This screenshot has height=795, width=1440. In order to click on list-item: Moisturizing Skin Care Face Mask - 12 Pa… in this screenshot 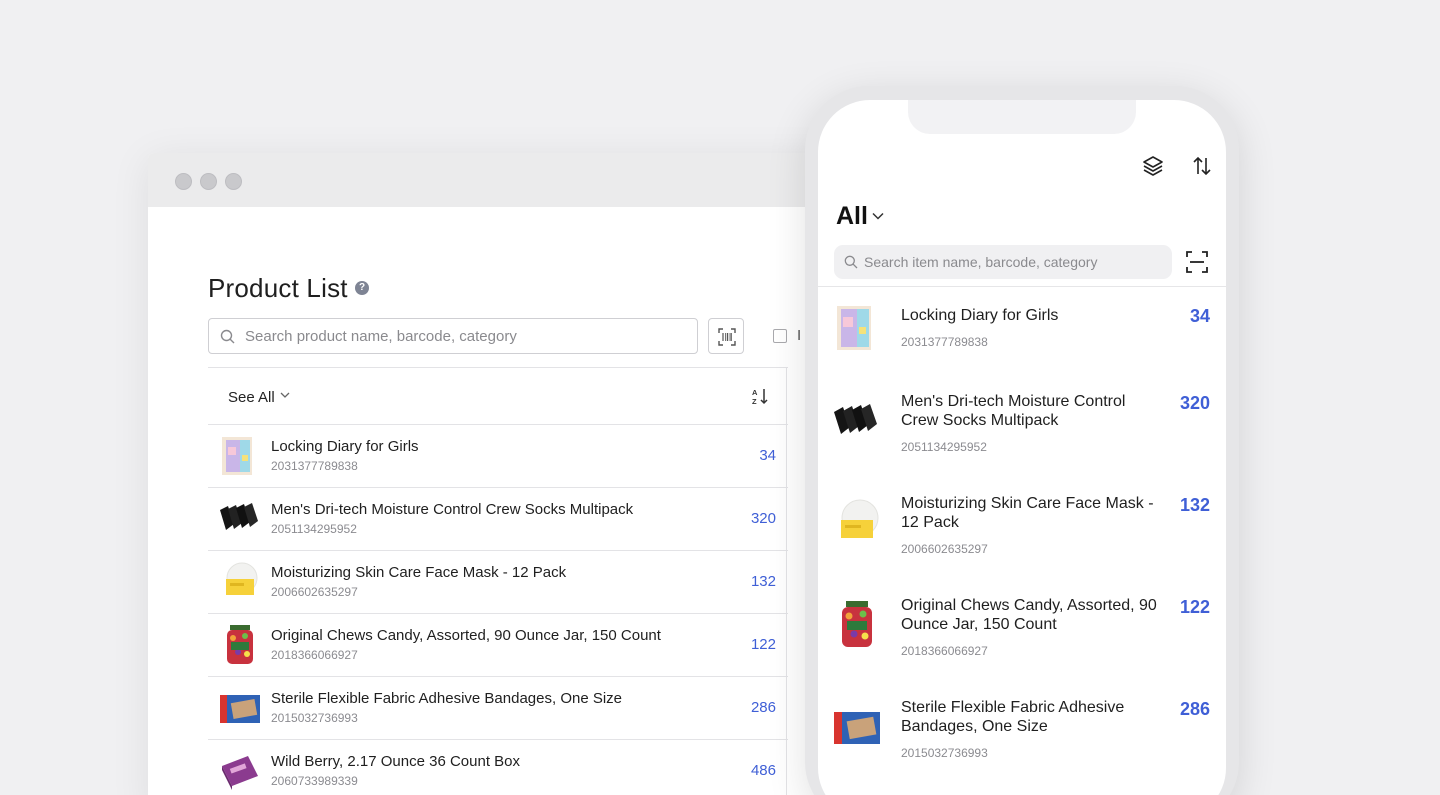, I will do `click(1022, 540)`.